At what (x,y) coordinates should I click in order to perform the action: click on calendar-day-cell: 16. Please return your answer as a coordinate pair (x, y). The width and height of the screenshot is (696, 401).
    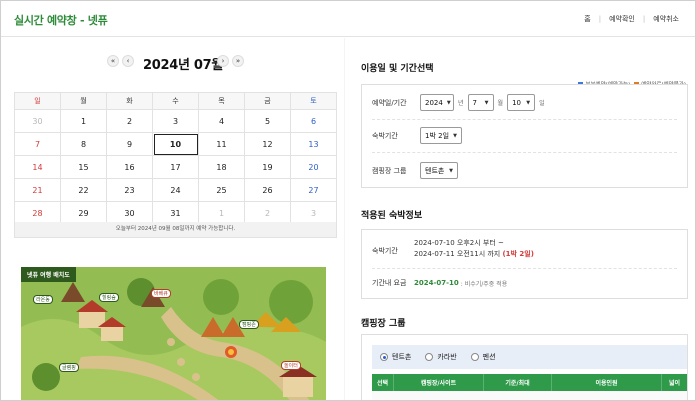
    Looking at the image, I should click on (129, 167).